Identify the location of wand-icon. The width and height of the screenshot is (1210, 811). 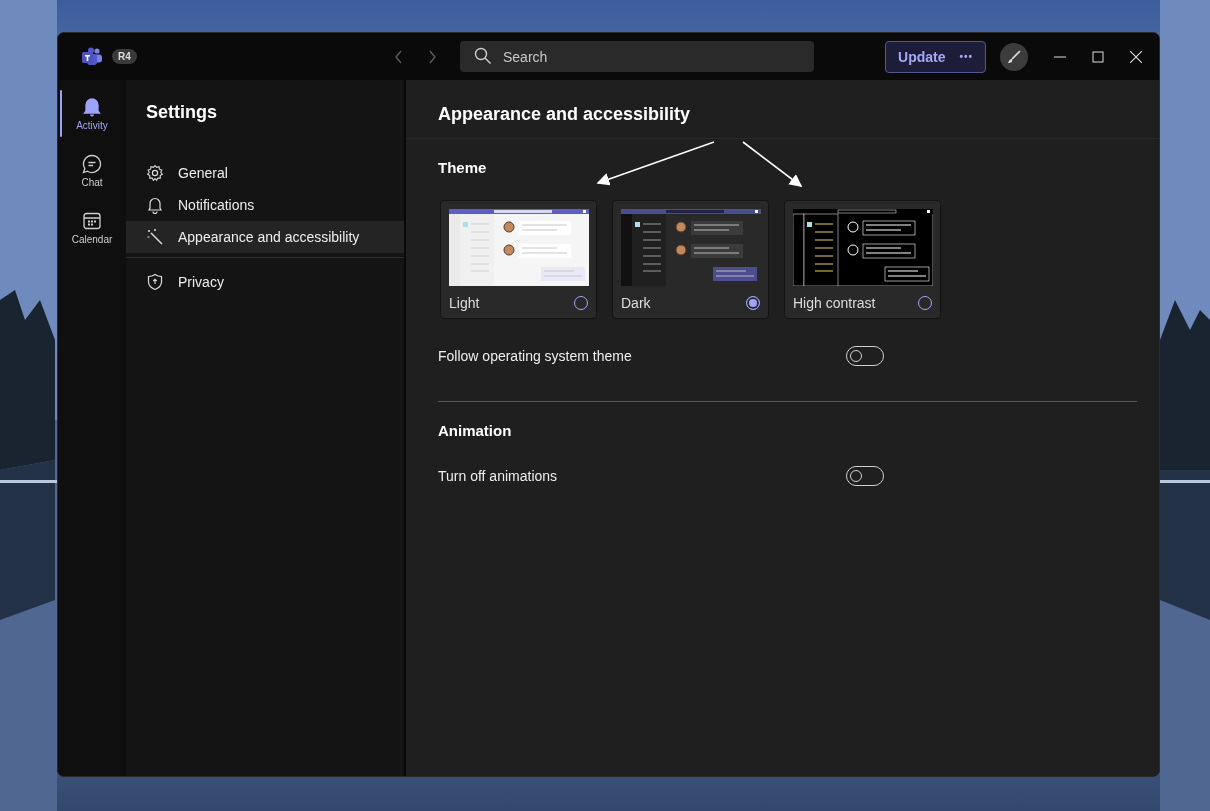
(155, 237).